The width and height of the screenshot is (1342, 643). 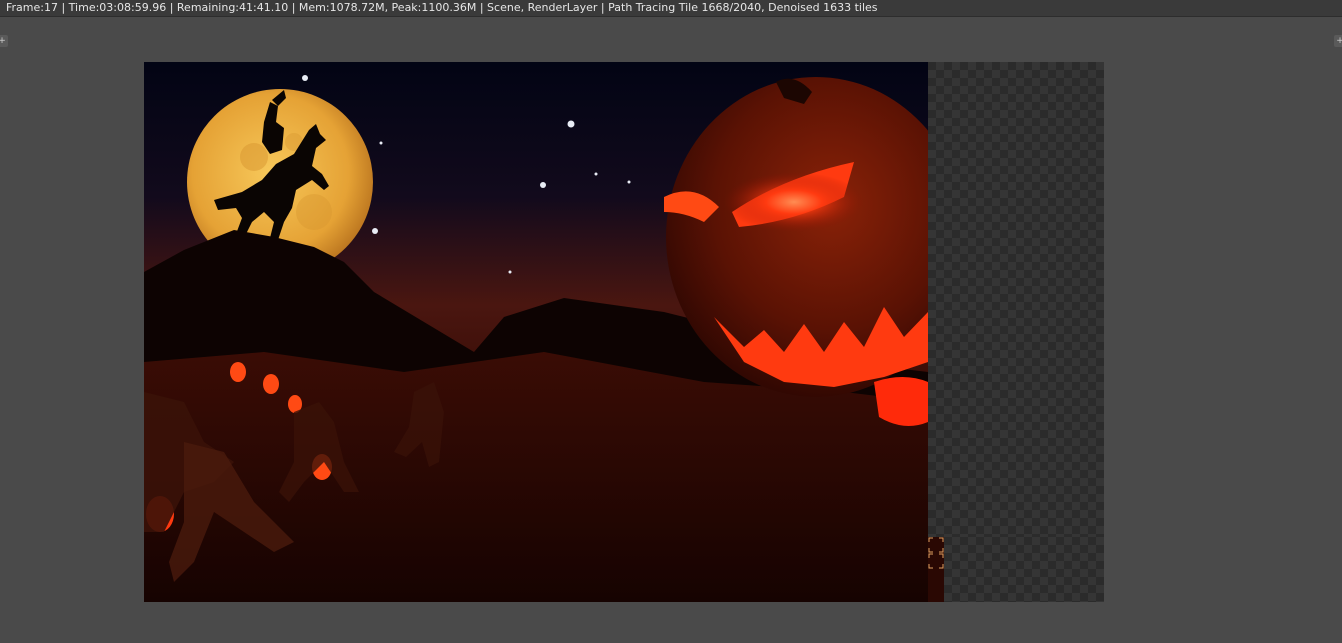 What do you see at coordinates (1024, 569) in the screenshot?
I see `transparent-checkerboard-area-bottom` at bounding box center [1024, 569].